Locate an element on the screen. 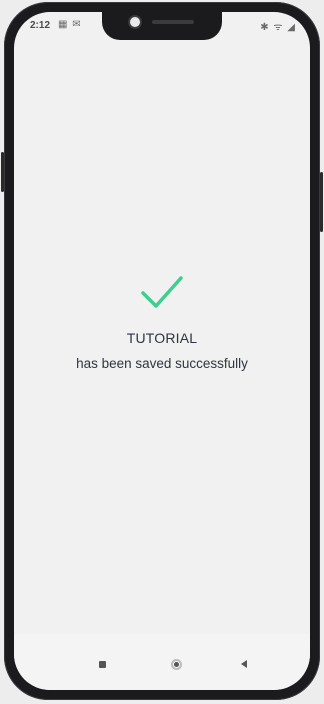 The height and width of the screenshot is (704, 324). circle-icon is located at coordinates (176, 664).